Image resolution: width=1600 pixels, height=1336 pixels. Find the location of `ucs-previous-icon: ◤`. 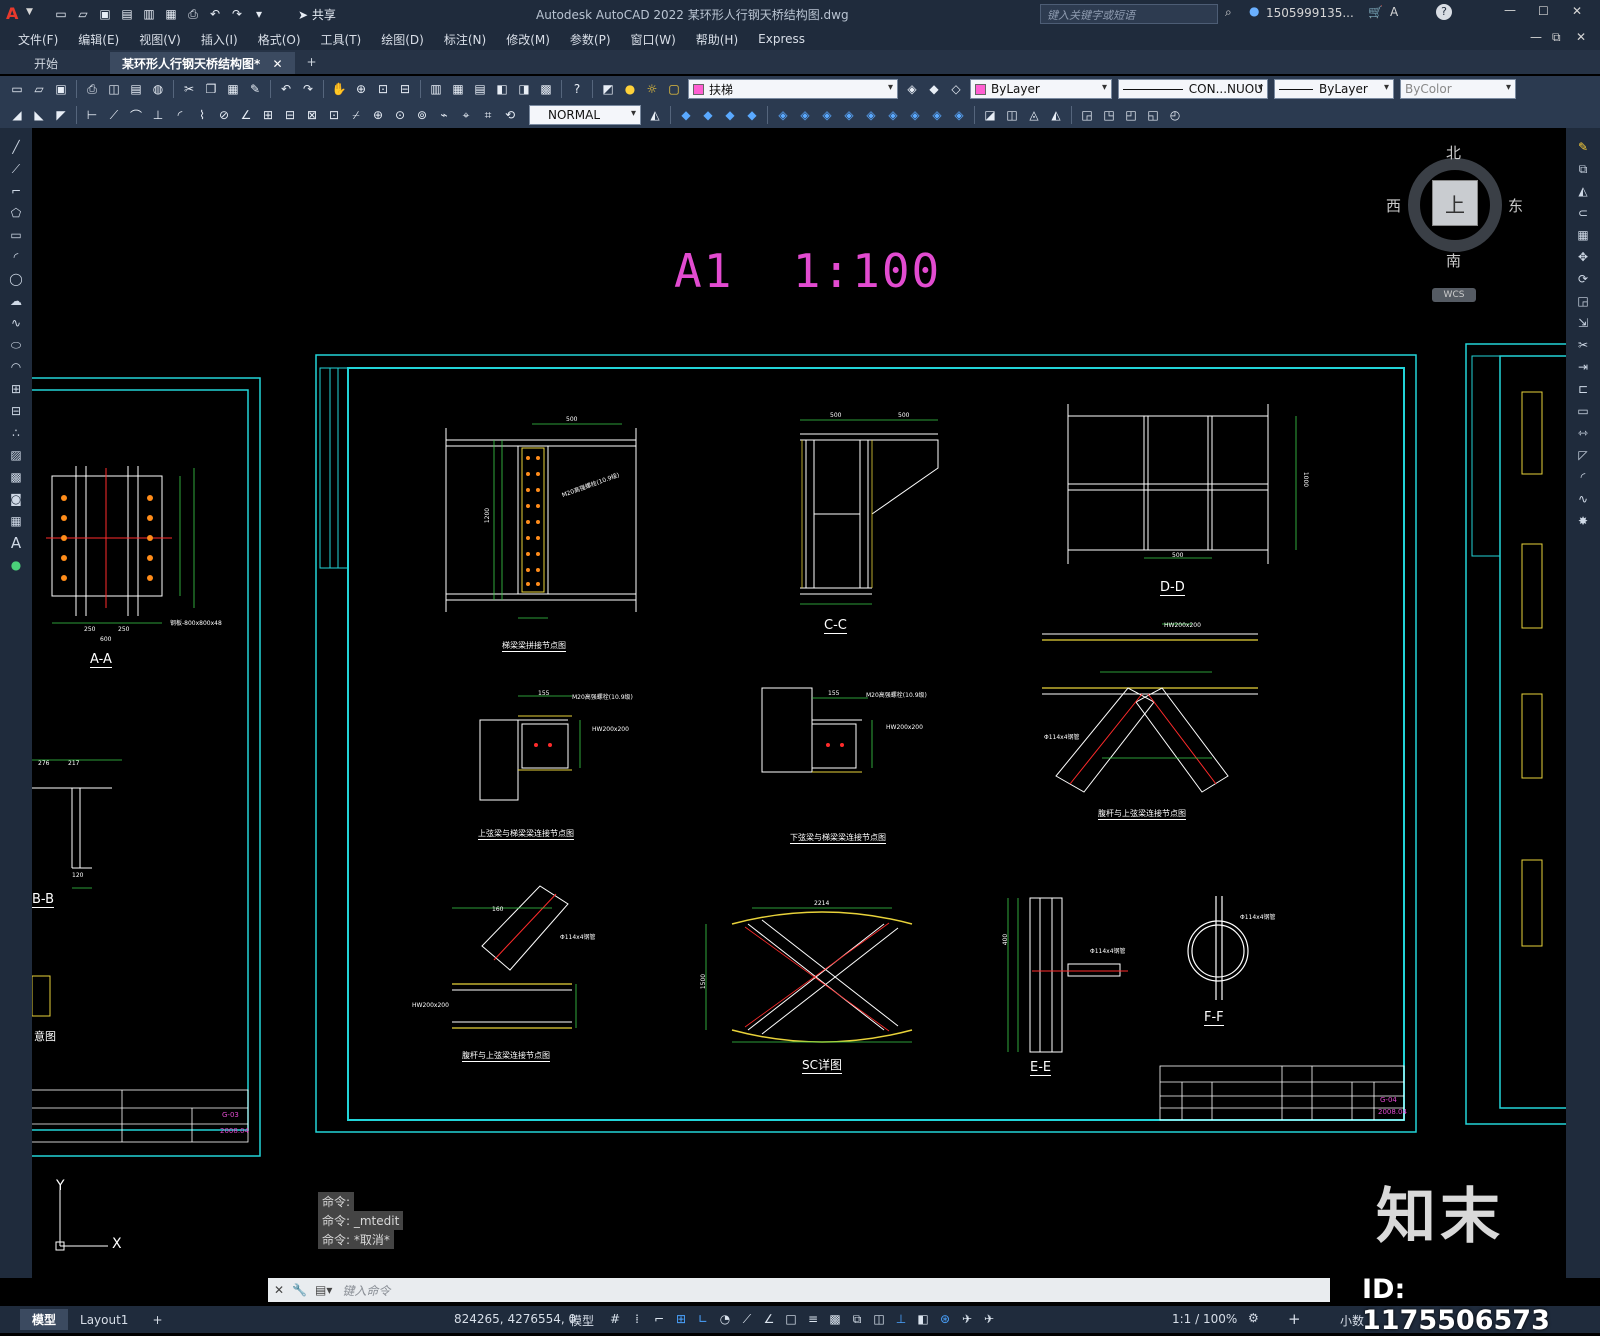

ucs-previous-icon: ◤ is located at coordinates (61, 115).